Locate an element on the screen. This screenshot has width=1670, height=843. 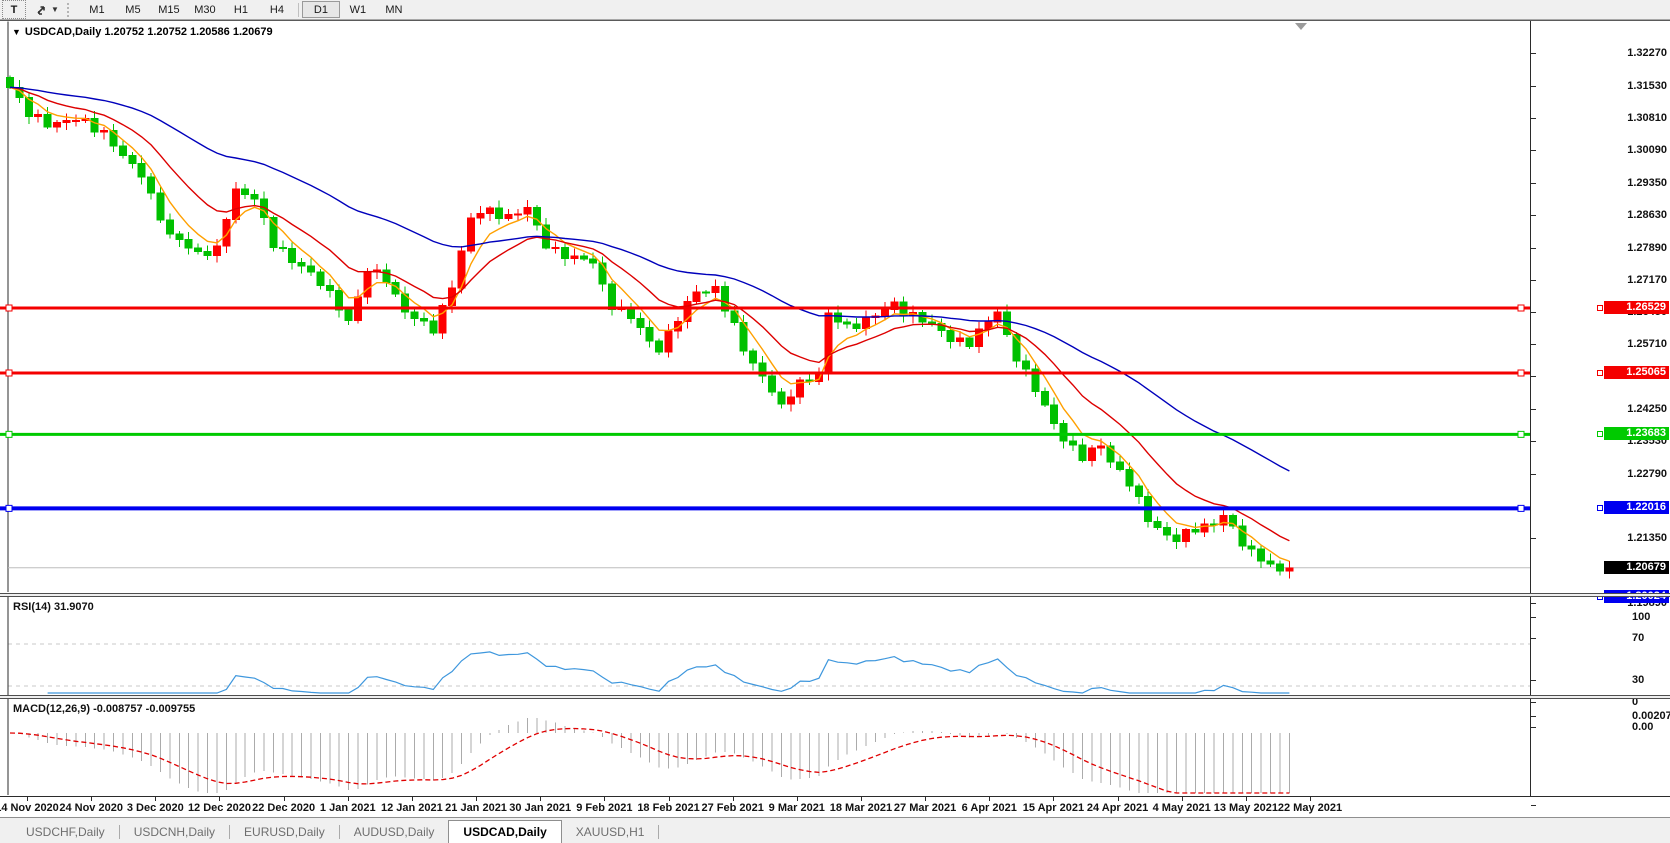
macd-label: MACD(12,26,9) -0.008757 -0.009755 is located at coordinates (104, 709).